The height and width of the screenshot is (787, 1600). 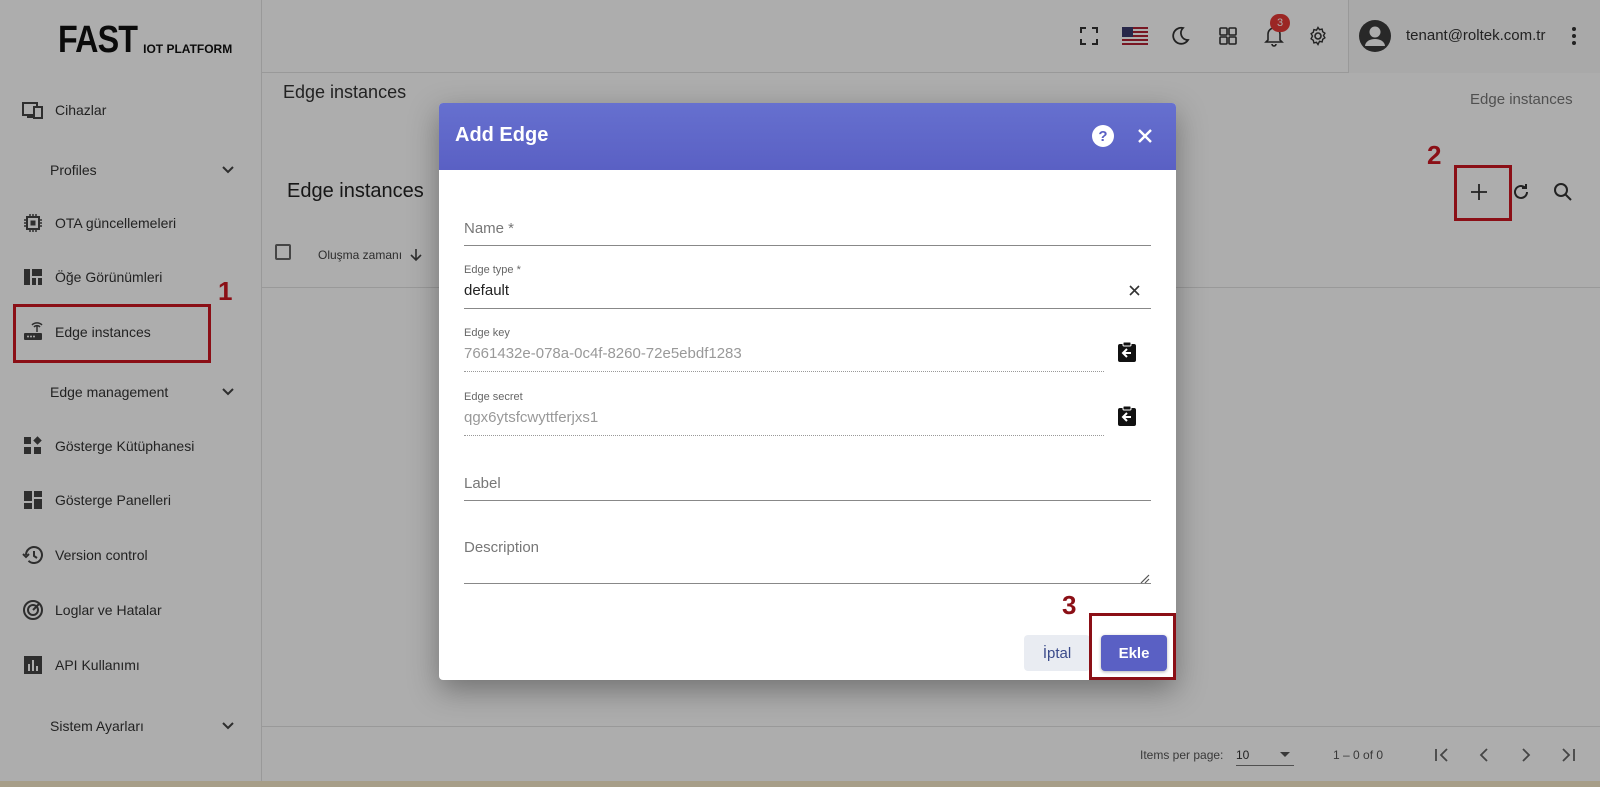 I want to click on clear-icon, so click(x=1134, y=290).